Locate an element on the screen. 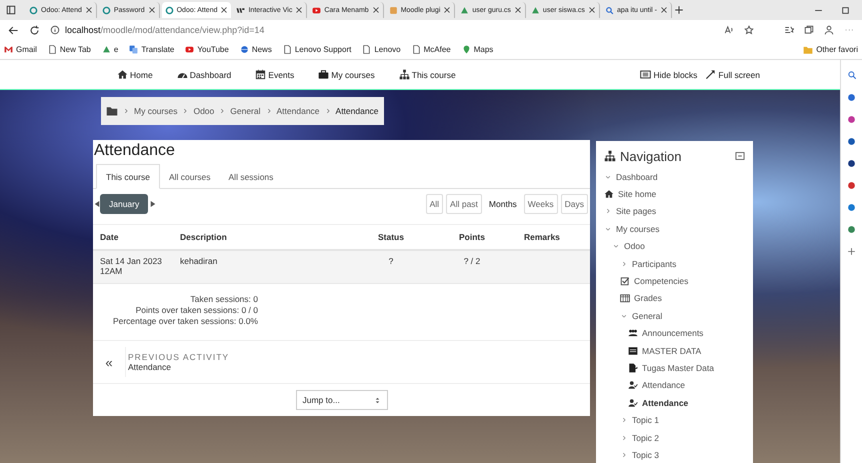  view-button: Months is located at coordinates (502, 204).